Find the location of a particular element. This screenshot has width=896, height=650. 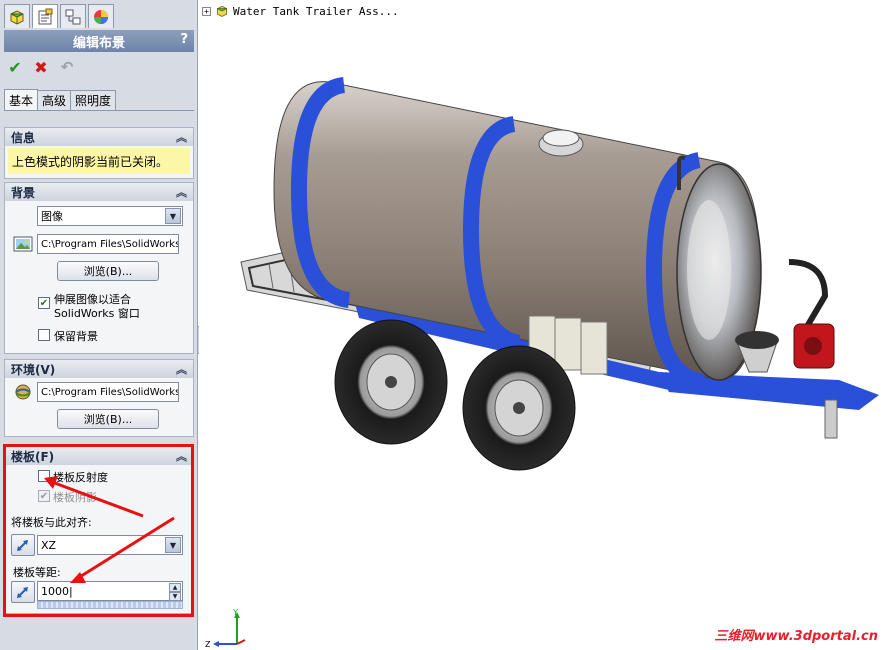

configurationmanager-tab is located at coordinates (73, 16).